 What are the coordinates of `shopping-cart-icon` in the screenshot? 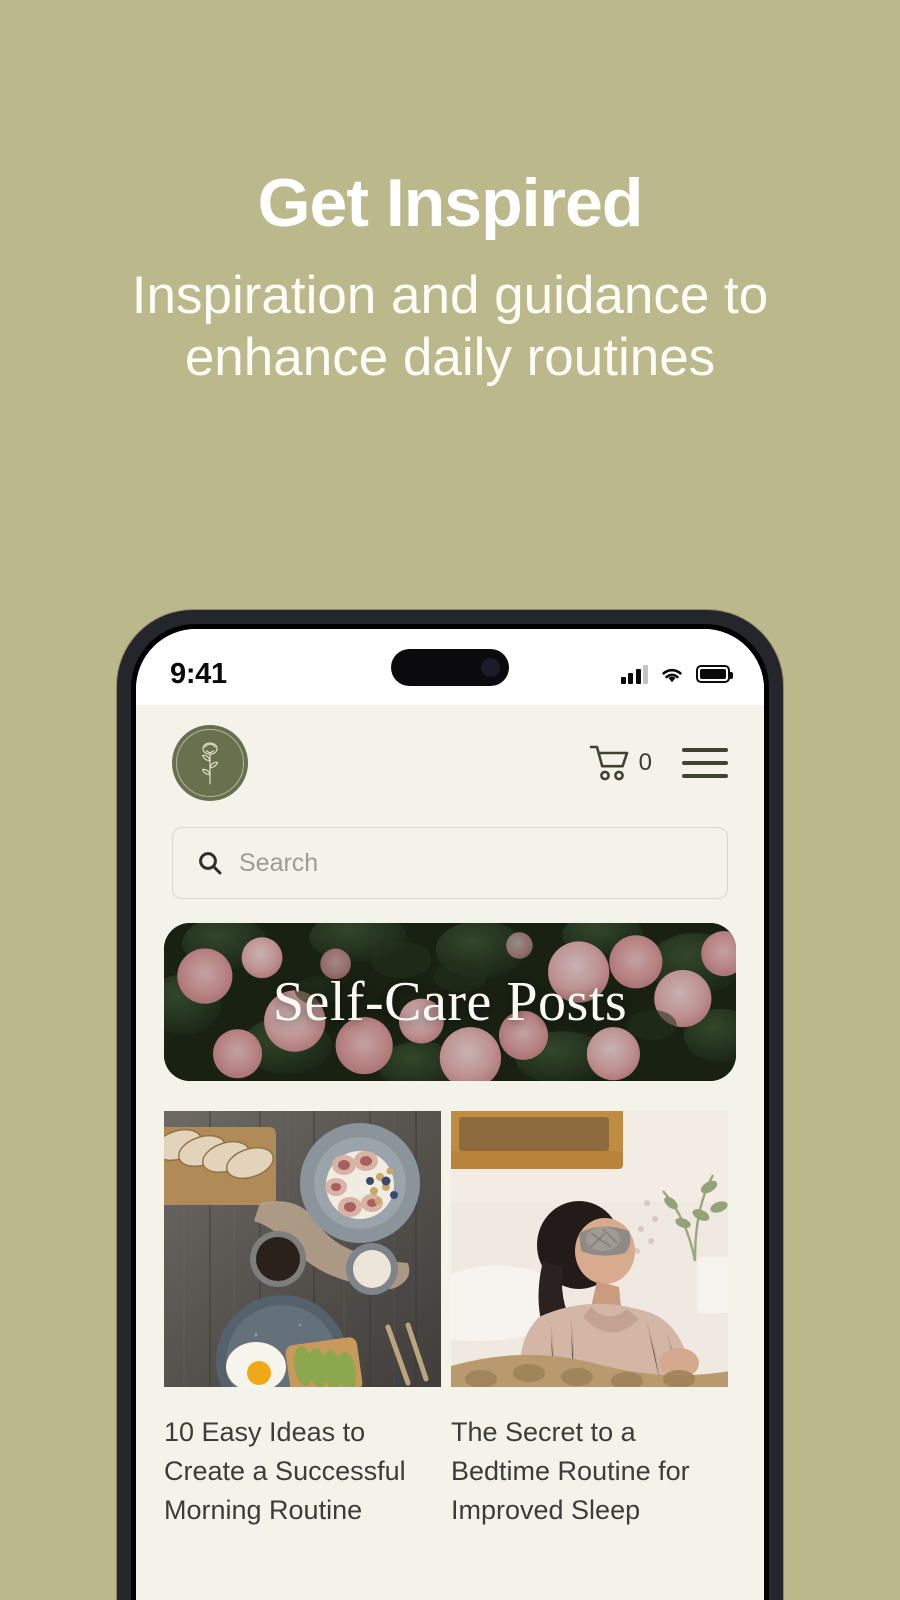 It's located at (608, 763).